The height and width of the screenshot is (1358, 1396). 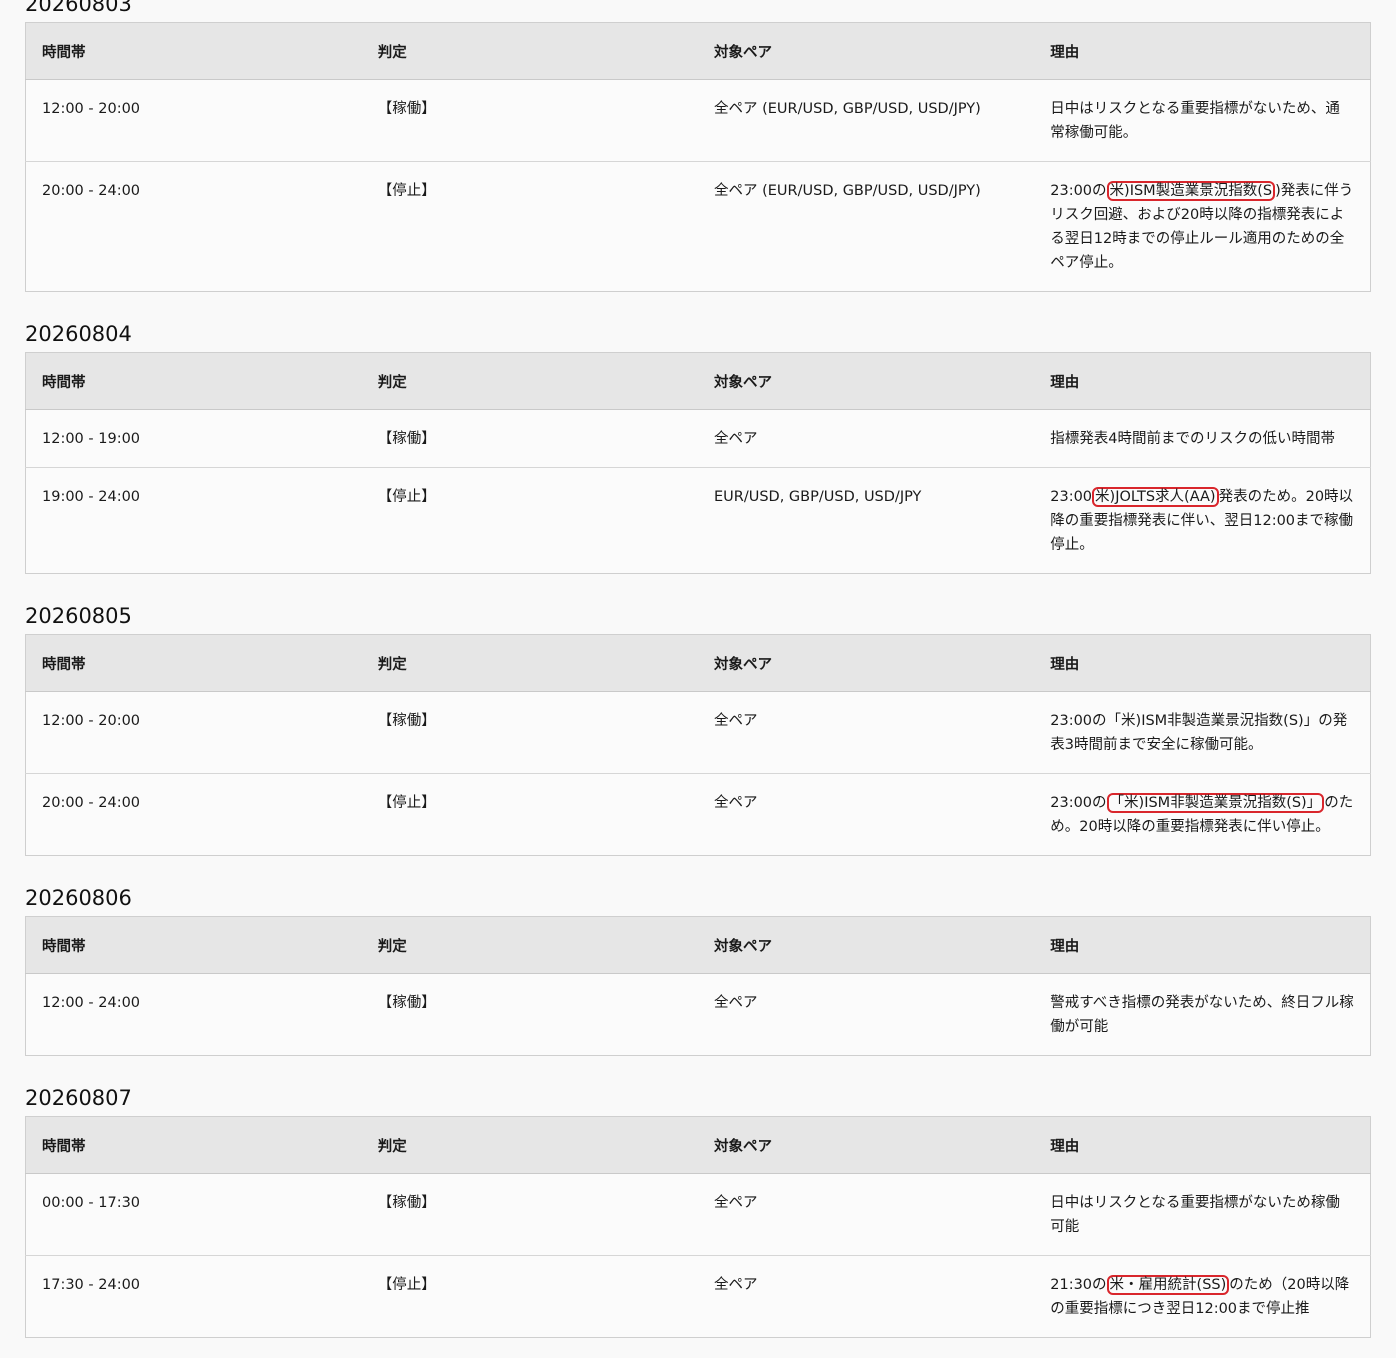 What do you see at coordinates (1078, 1285) in the screenshot?
I see `reason-text: 21:30の` at bounding box center [1078, 1285].